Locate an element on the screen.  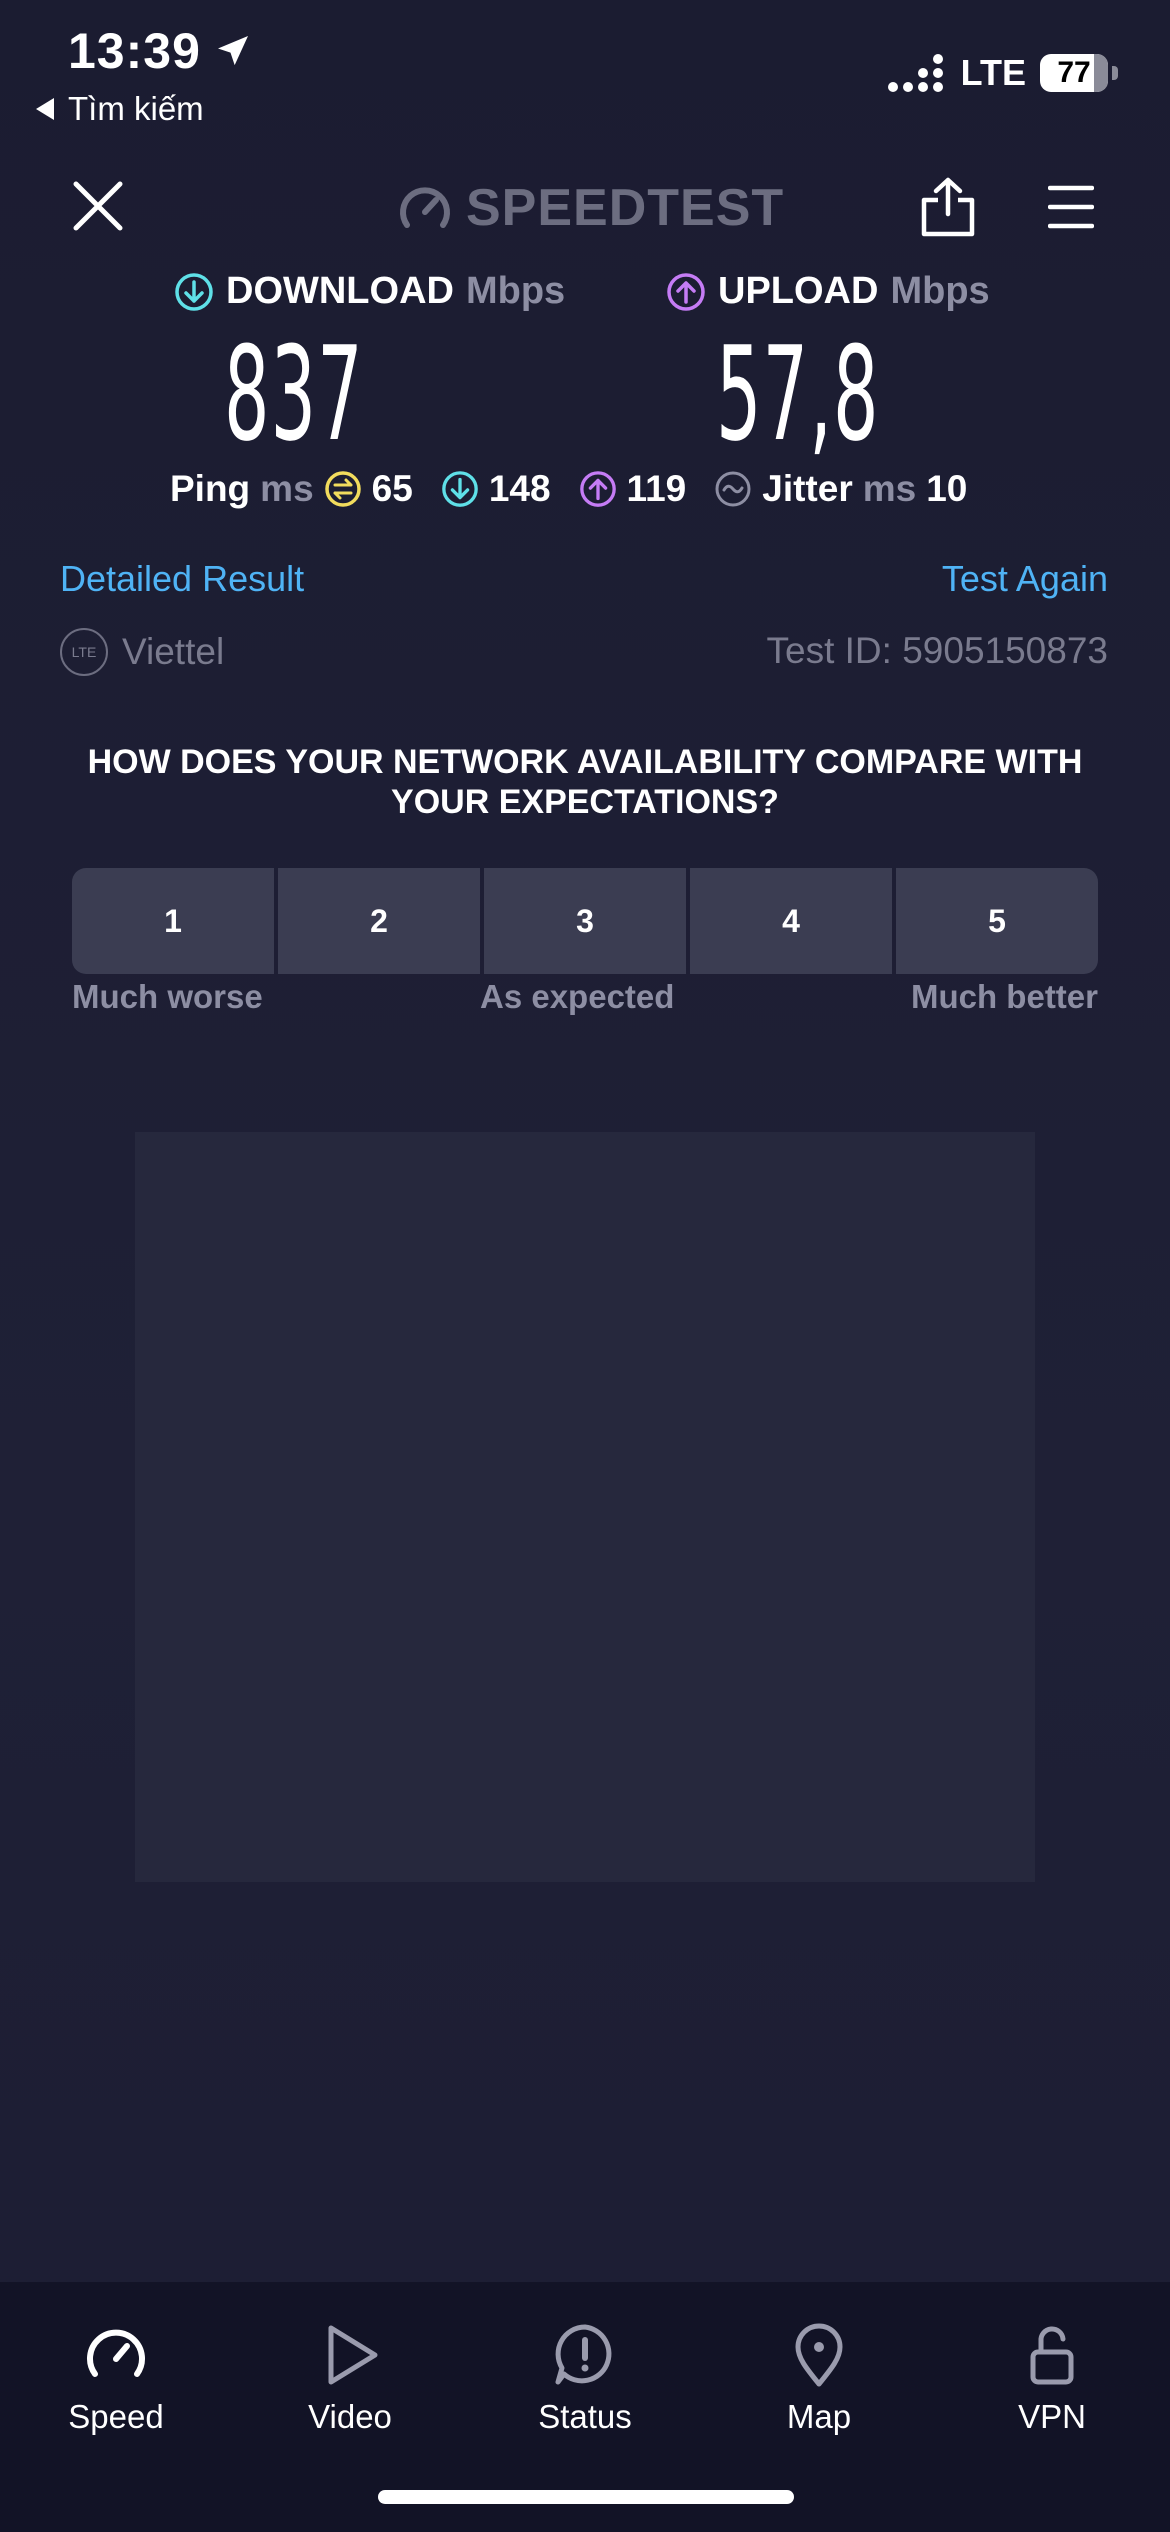
back-to-search-link: Tìm kiếm is located at coordinates (120, 109).